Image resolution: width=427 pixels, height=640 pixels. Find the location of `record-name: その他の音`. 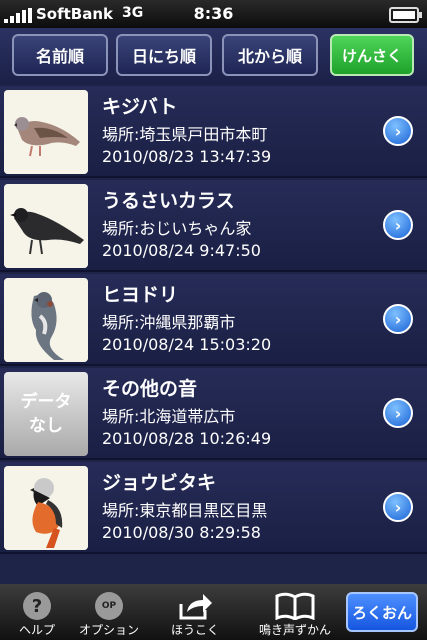

record-name: その他の音 is located at coordinates (150, 389).